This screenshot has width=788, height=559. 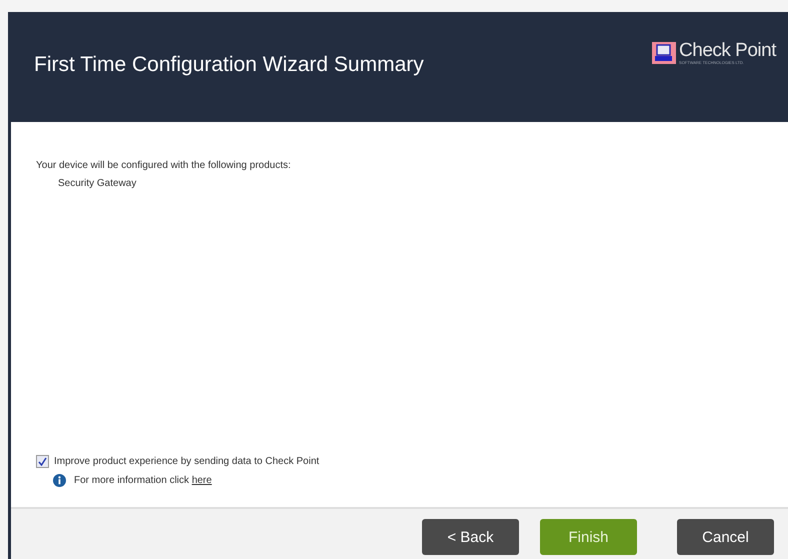 What do you see at coordinates (143, 480) in the screenshot?
I see `info-text: For more information click here` at bounding box center [143, 480].